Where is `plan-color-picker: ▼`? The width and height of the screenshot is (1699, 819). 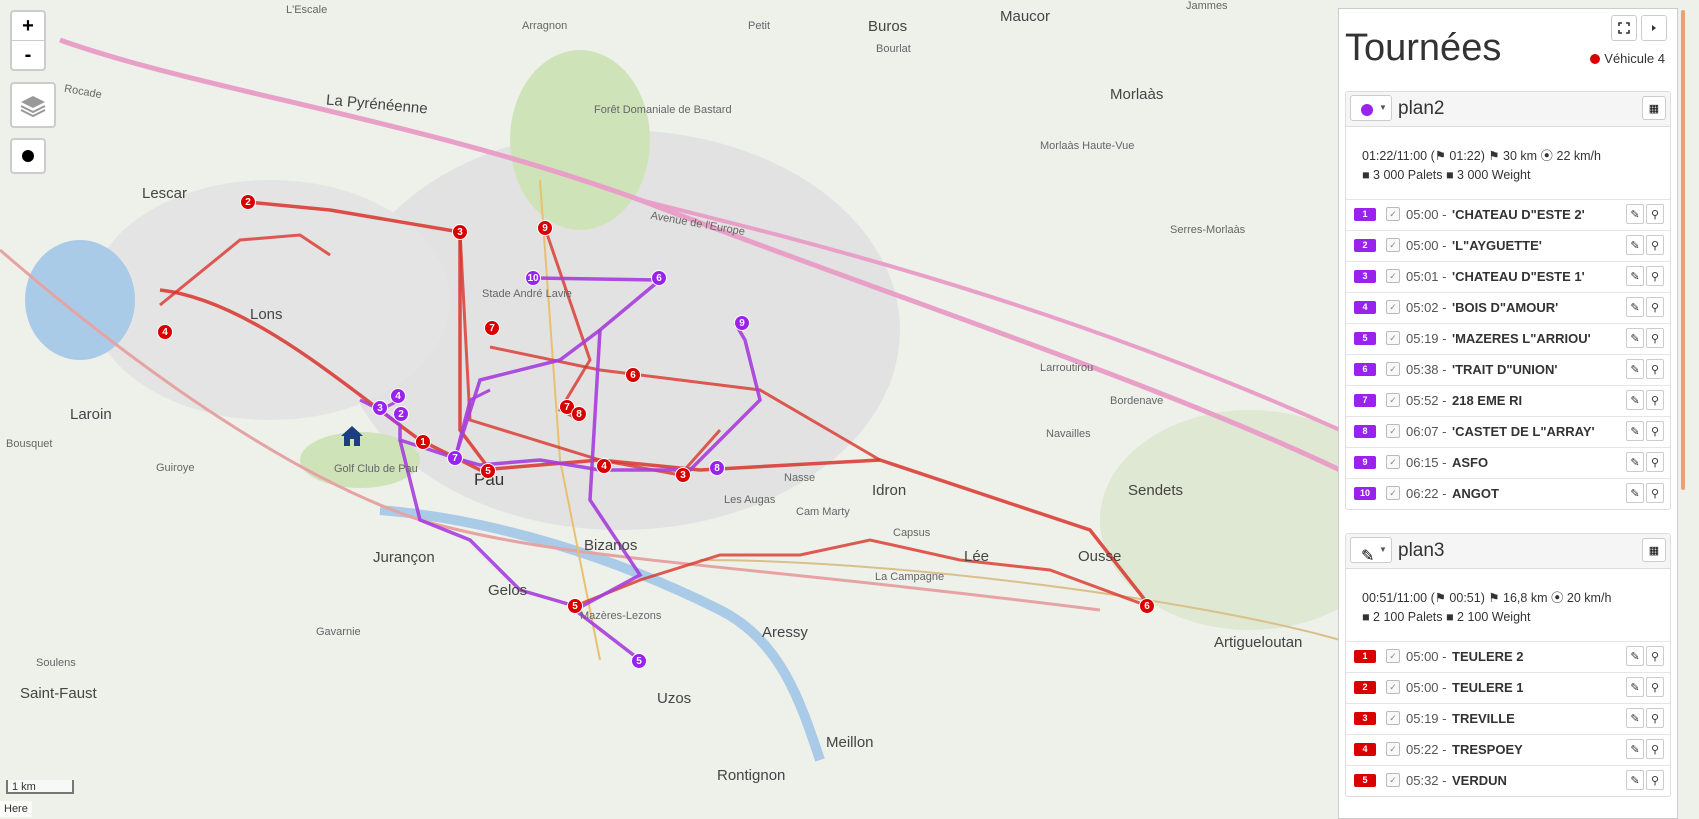 plan-color-picker: ▼ is located at coordinates (1371, 108).